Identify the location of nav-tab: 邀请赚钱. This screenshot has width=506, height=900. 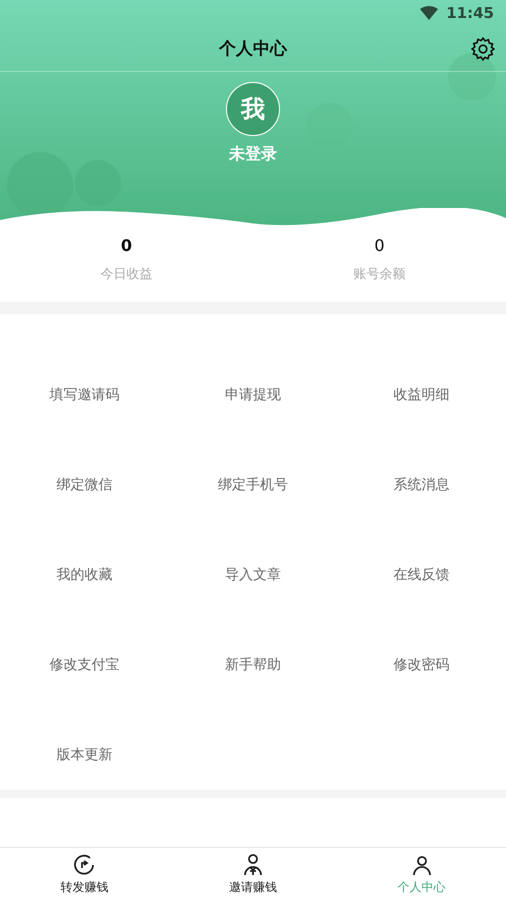
(253, 874).